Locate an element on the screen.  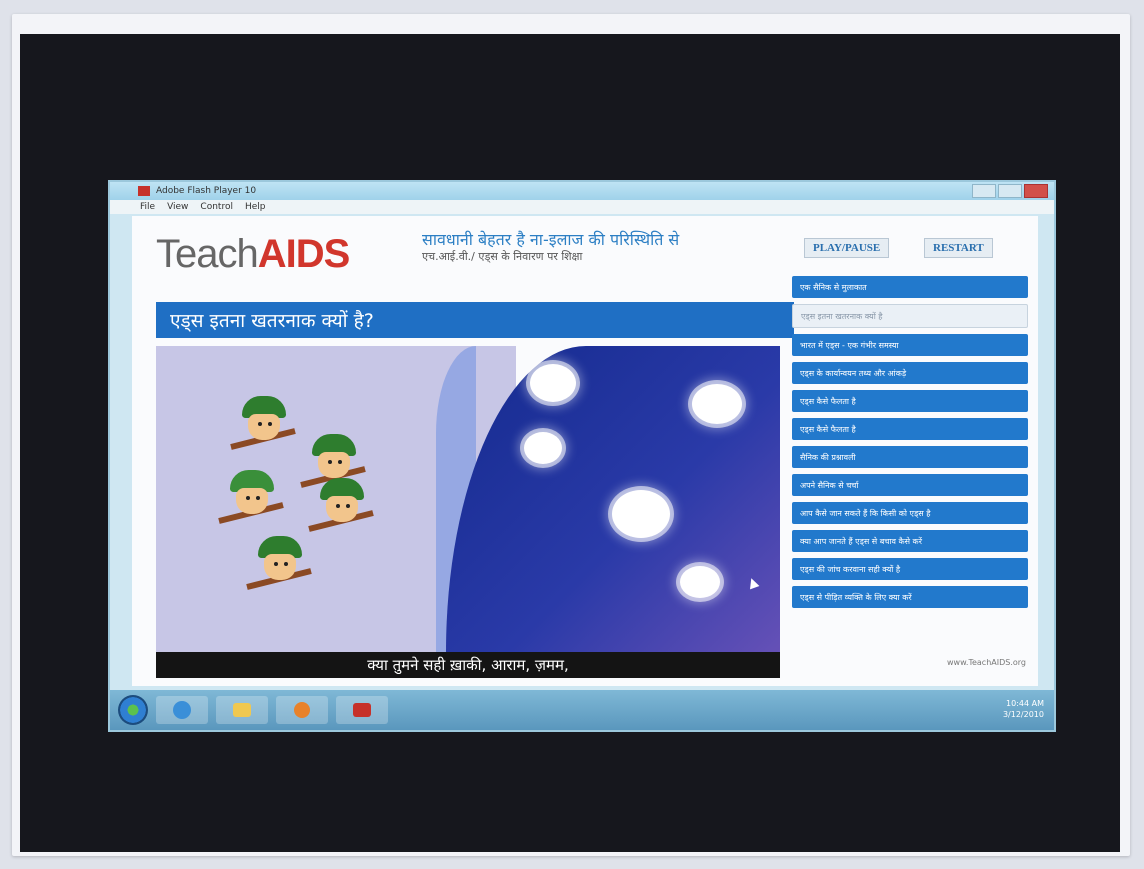
sidebar-item: एड्स इतना खतरनाक क्यों है is located at coordinates (910, 316).